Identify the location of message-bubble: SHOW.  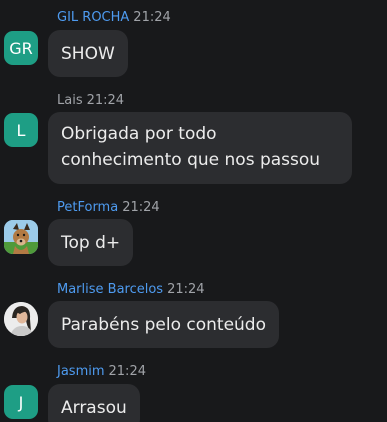
(88, 53).